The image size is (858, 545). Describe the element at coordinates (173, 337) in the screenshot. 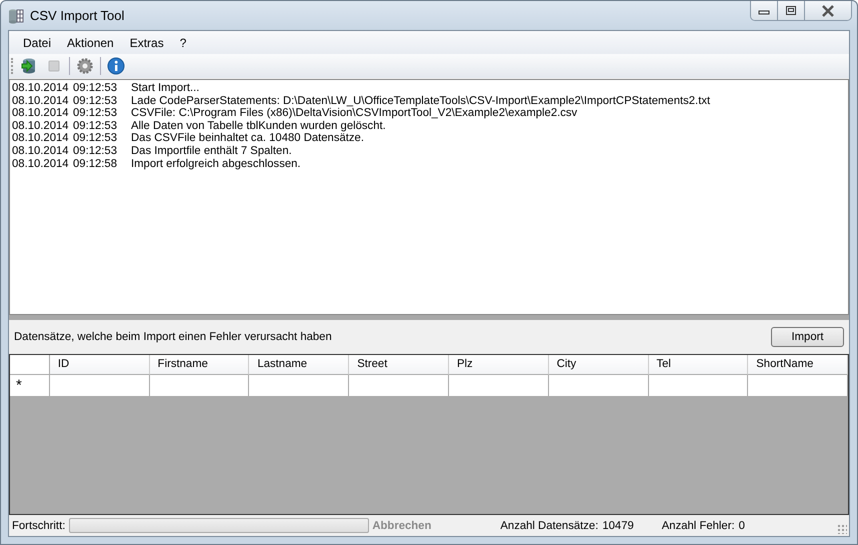

I see `section-label: Datensätze, welche beim Import einen Fehler verursacht haben` at that location.